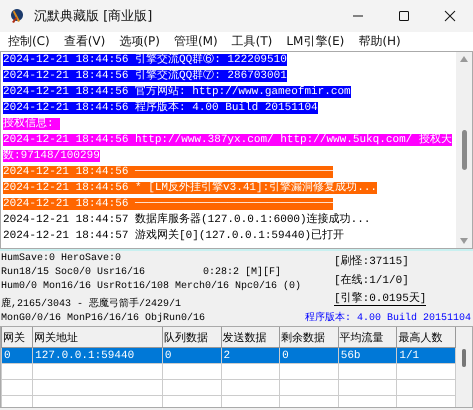 This screenshot has width=473, height=410. What do you see at coordinates (139, 41) in the screenshot?
I see `menu-item: 选项(P)` at bounding box center [139, 41].